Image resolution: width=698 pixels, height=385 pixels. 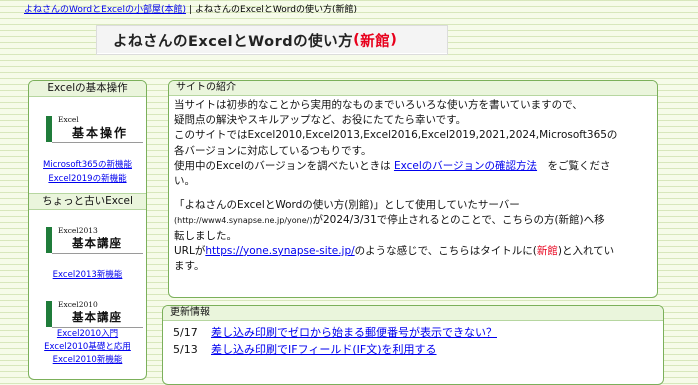 I want to click on page-title: よねさんのExcelとWordの使い方(新館), so click(x=272, y=40).